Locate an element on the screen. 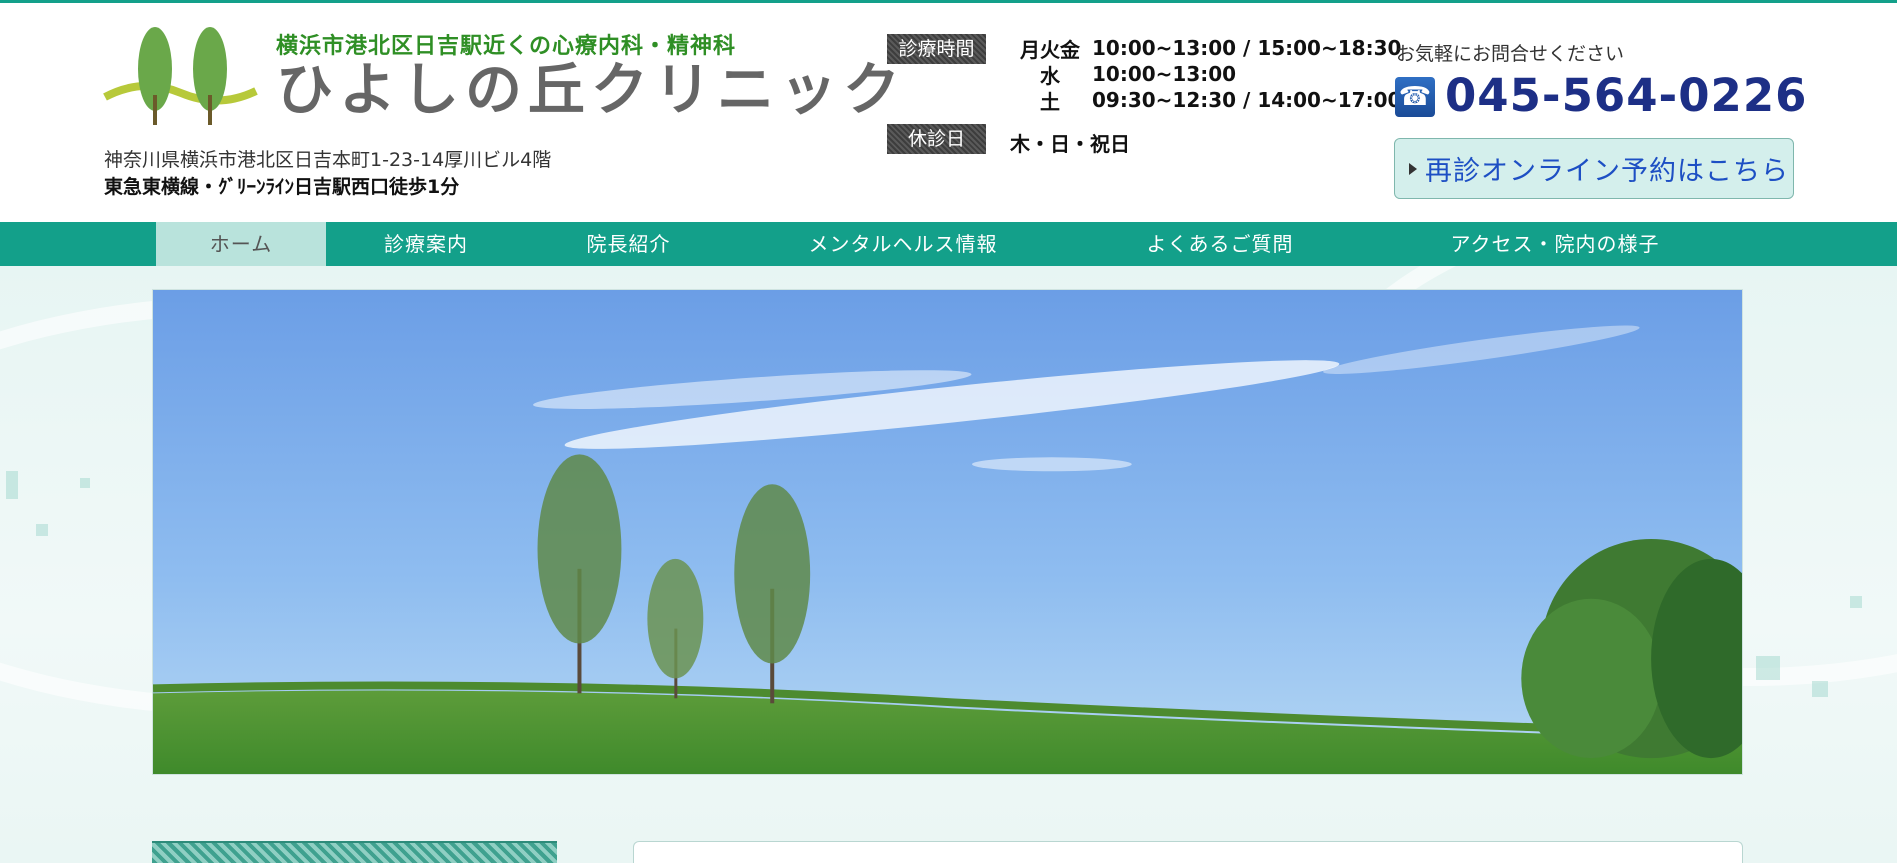  hours-time: 09:30~12:30 / 14:00~17:00 is located at coordinates (1247, 100).